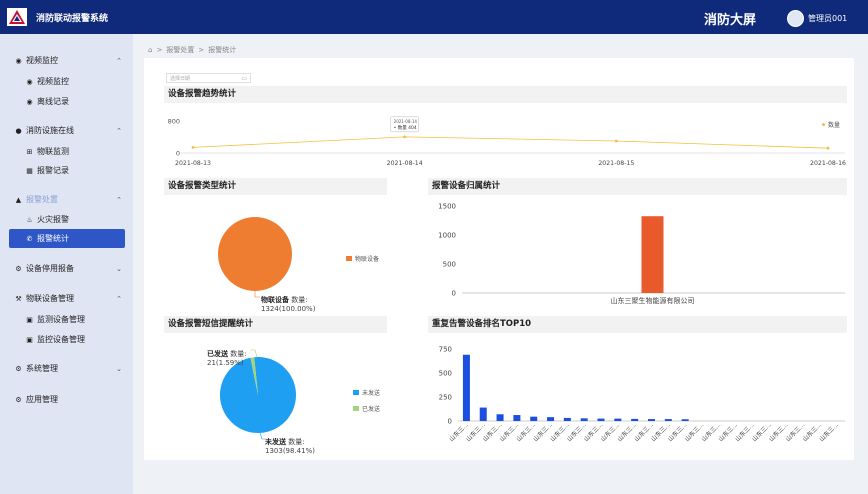 Image resolution: width=868 pixels, height=494 pixels. Describe the element at coordinates (217, 354) in the screenshot. I see `pie-label-name: 已发送` at that location.